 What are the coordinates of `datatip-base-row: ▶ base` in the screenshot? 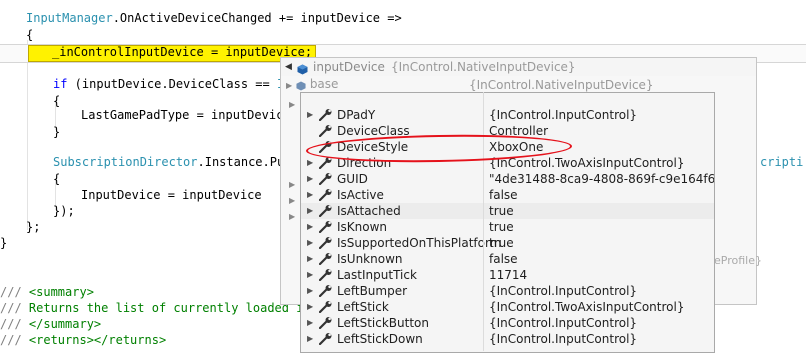 It's located at (312, 84).